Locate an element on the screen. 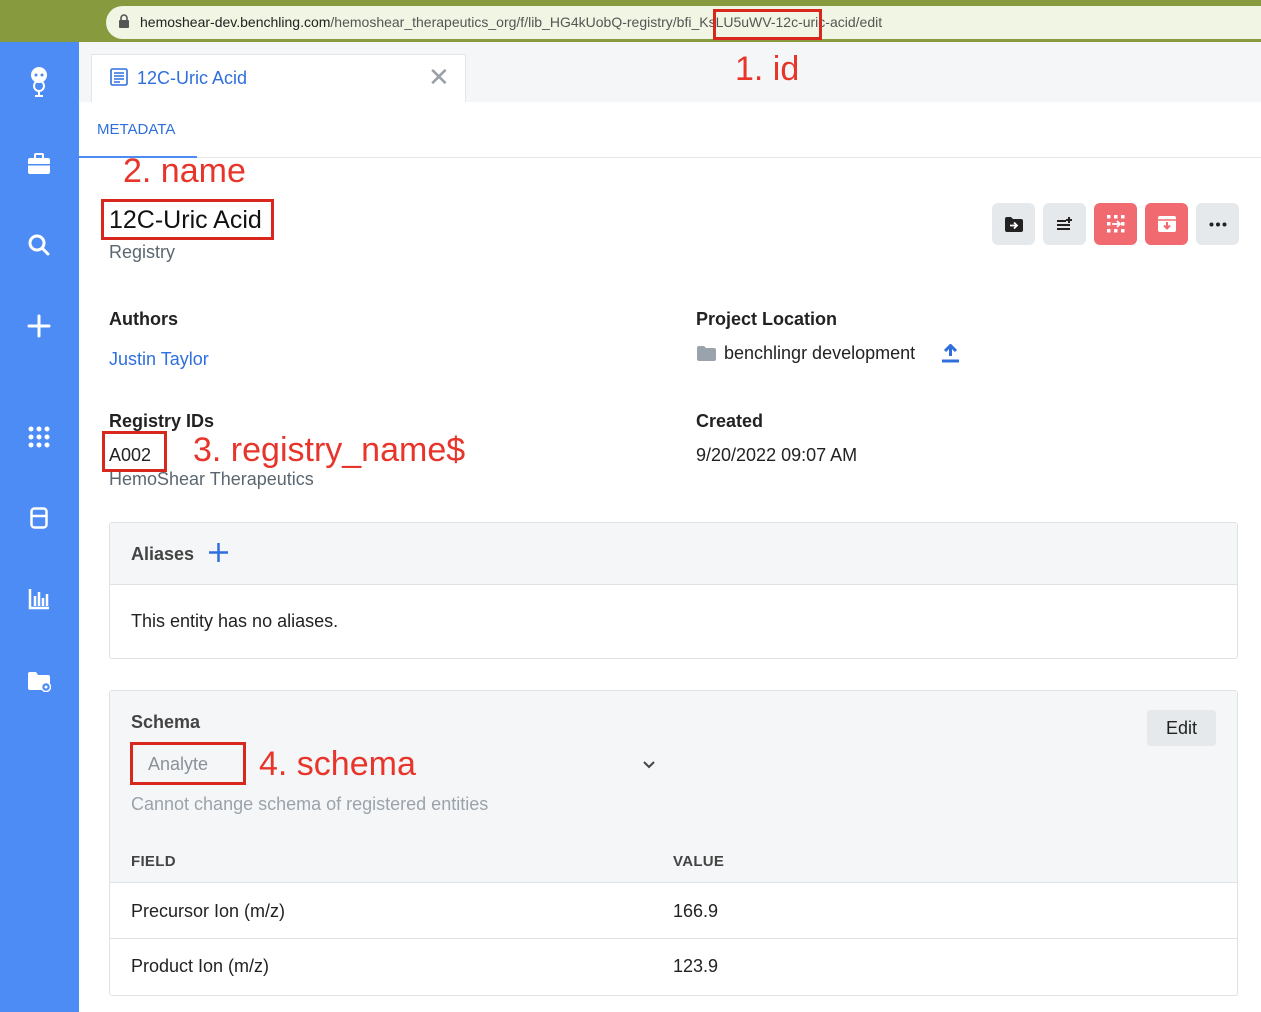 This screenshot has width=1261, height=1012. analytics-icon is located at coordinates (39, 599).